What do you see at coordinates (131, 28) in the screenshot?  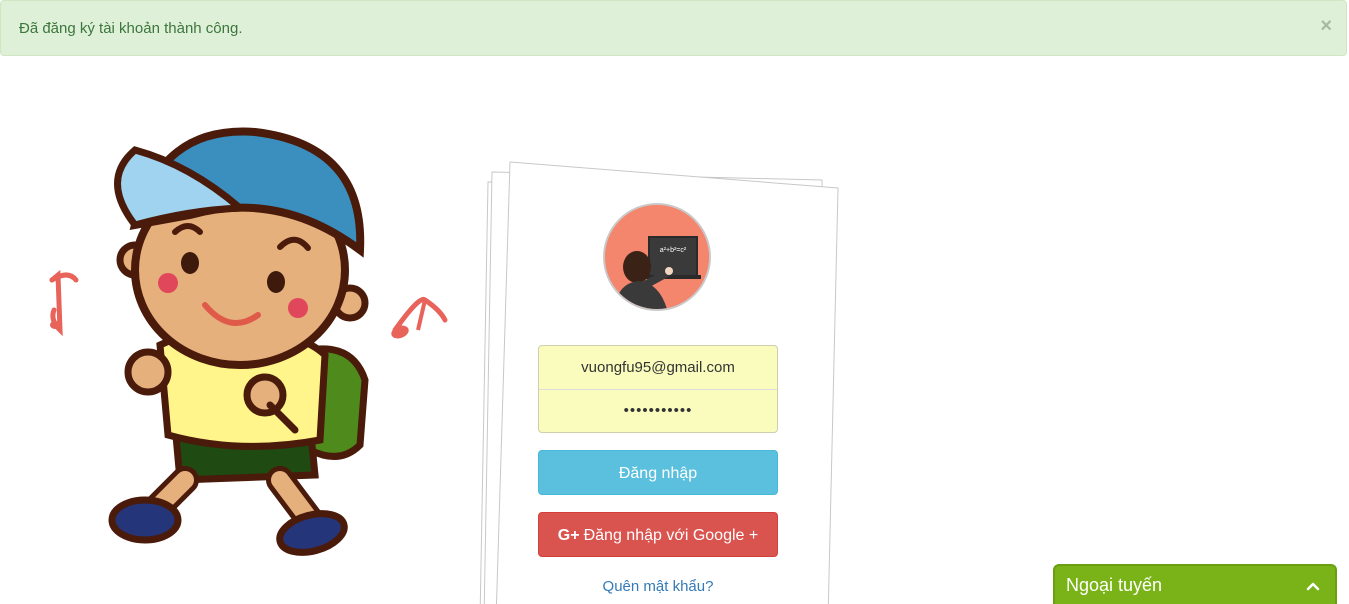 I see `alert-message: Đã đăng ký tài khoản thành công.` at bounding box center [131, 28].